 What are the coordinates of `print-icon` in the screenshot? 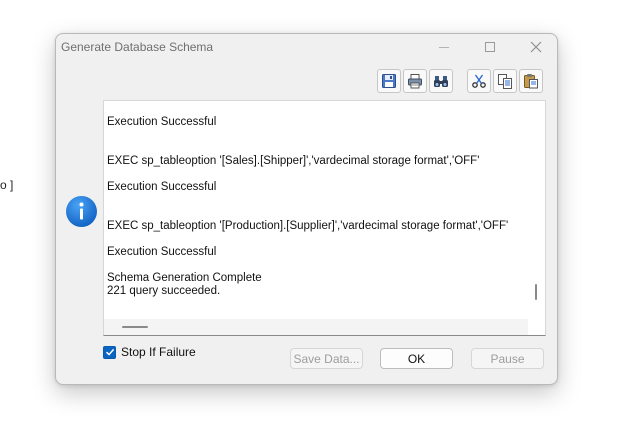 It's located at (415, 81).